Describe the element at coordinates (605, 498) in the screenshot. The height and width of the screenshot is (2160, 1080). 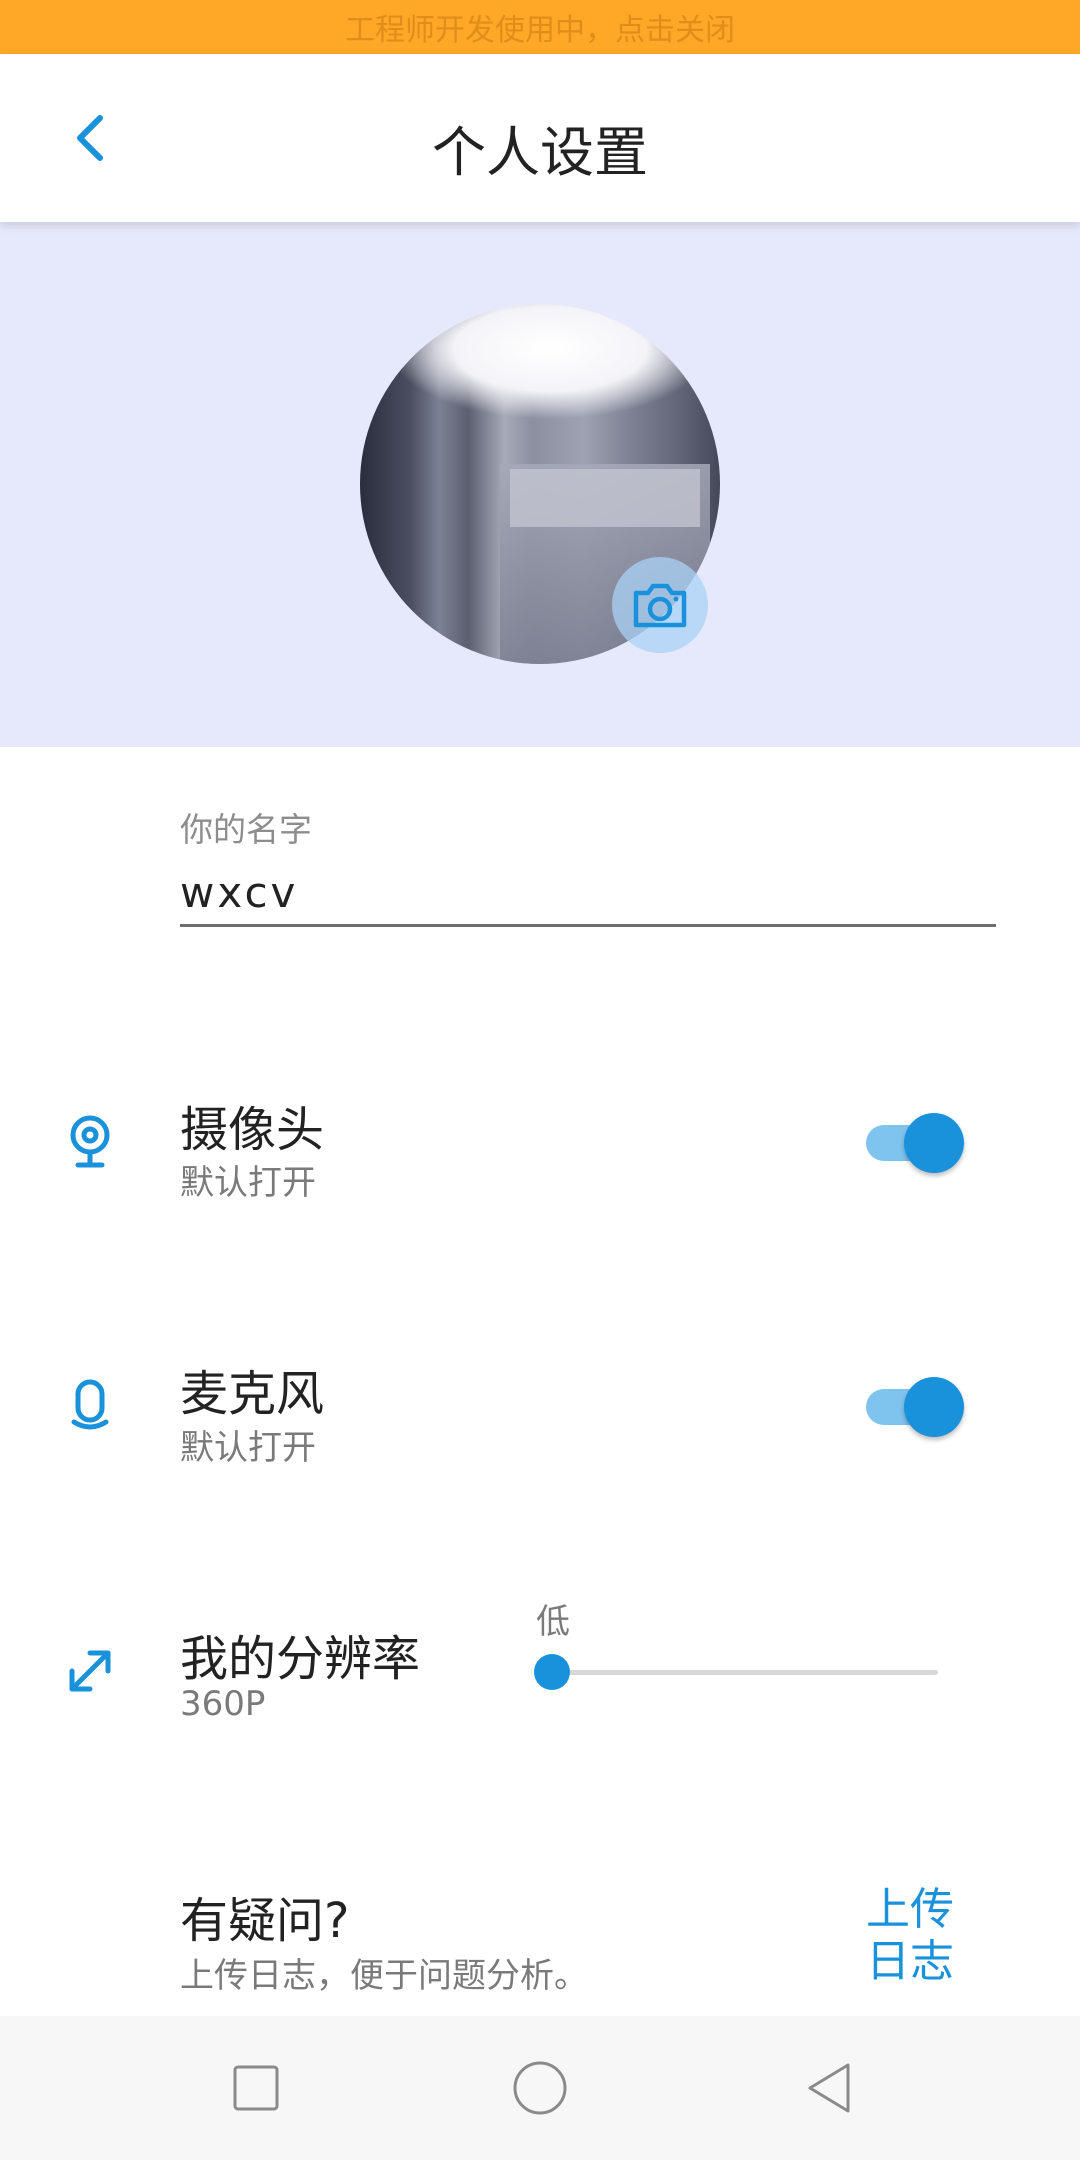
I see `avatar-photo-detail-bar` at that location.